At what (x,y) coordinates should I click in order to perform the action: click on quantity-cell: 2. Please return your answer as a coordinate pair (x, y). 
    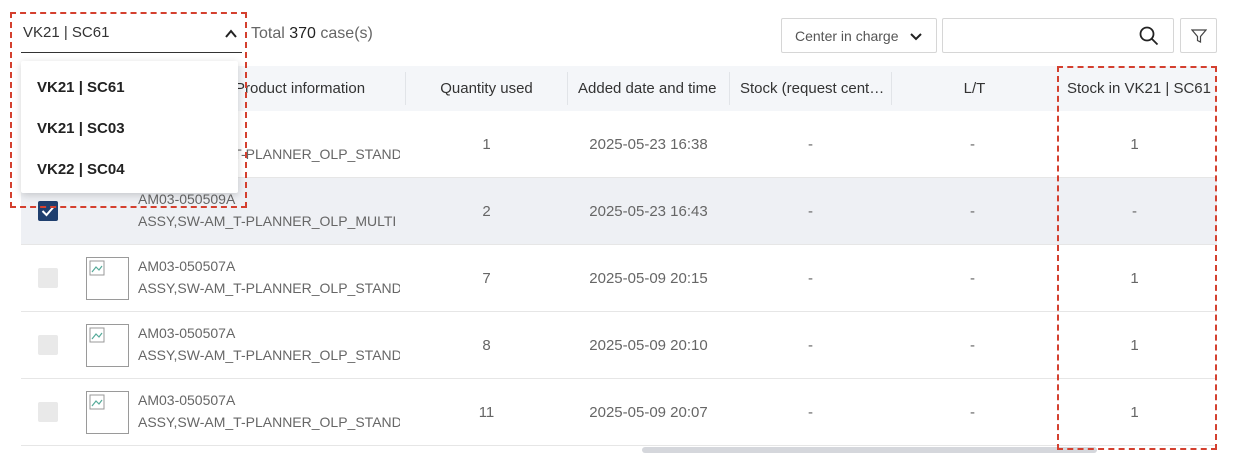
    Looking at the image, I should click on (486, 211).